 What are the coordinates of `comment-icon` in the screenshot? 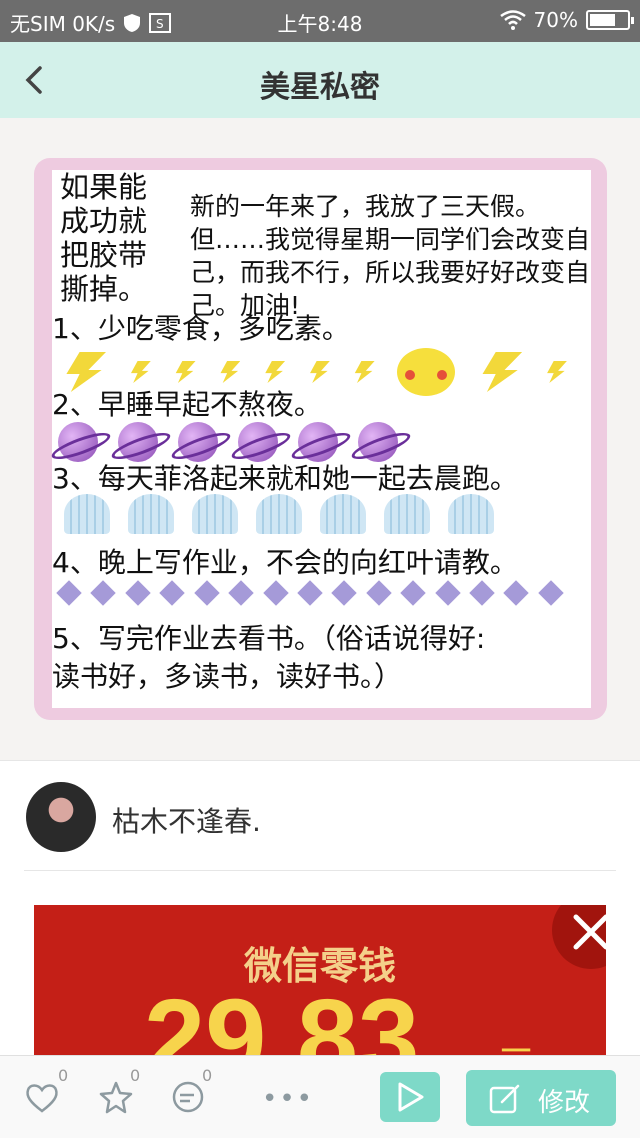 It's located at (188, 1098).